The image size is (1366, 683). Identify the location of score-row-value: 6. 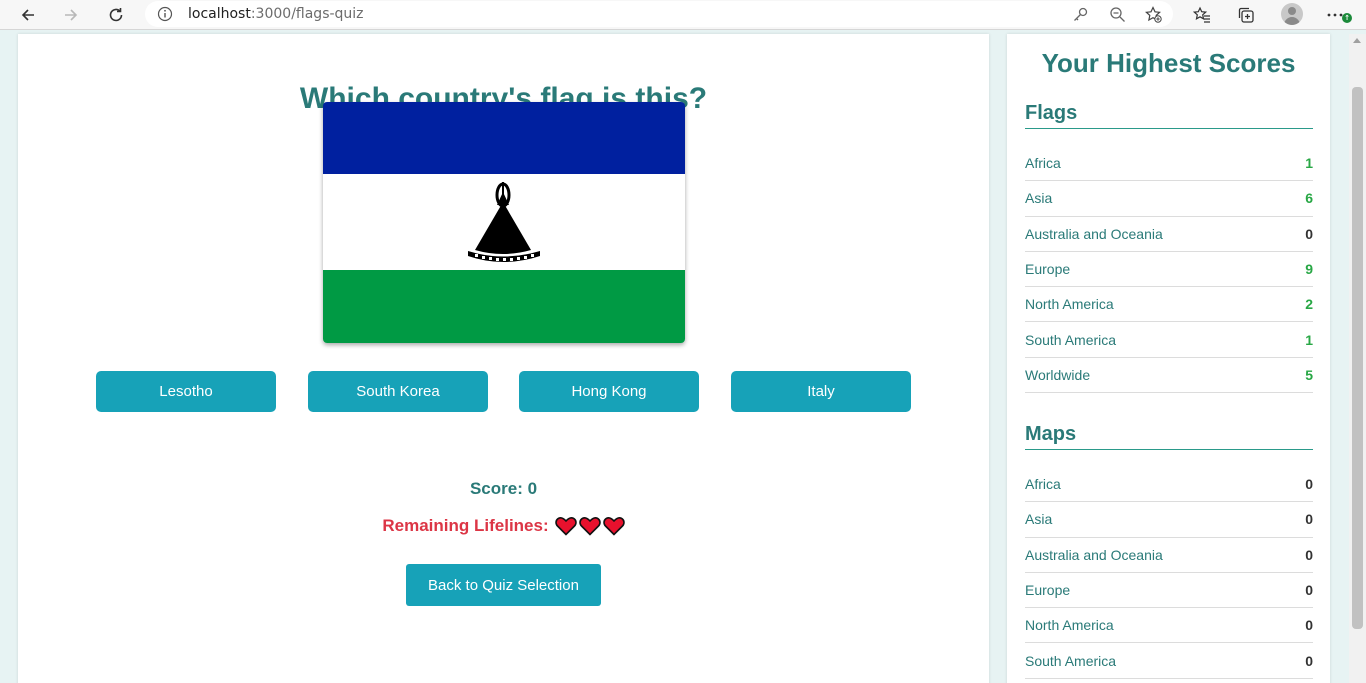
(1309, 198).